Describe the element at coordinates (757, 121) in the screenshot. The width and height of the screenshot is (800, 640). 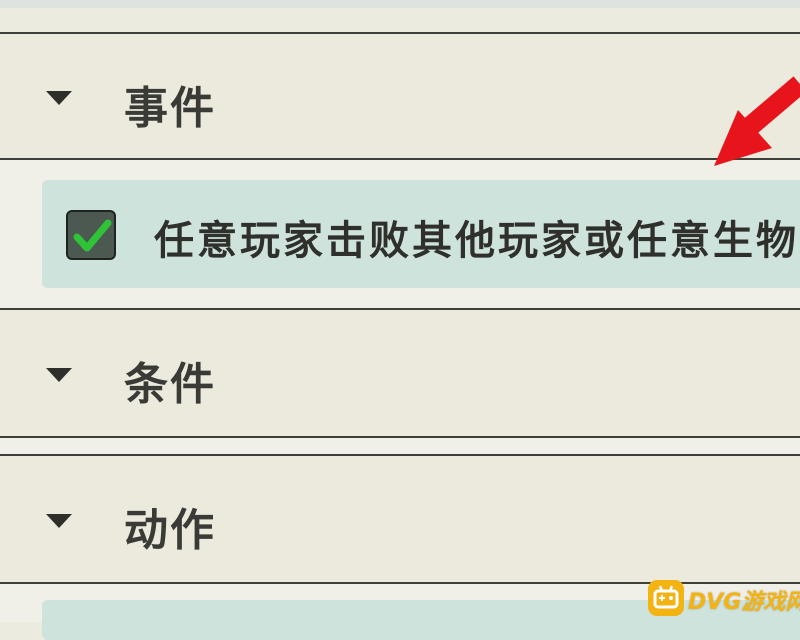
I see `red-arrow-icon` at that location.